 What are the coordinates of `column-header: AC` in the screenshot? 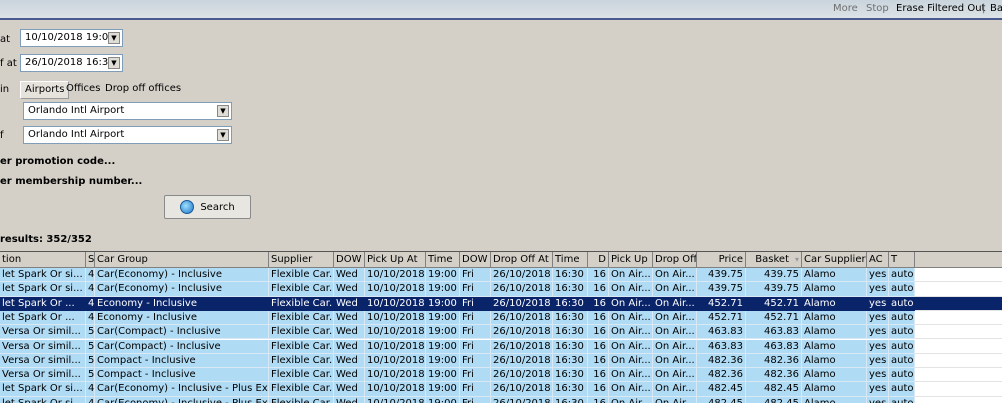 It's located at (878, 260).